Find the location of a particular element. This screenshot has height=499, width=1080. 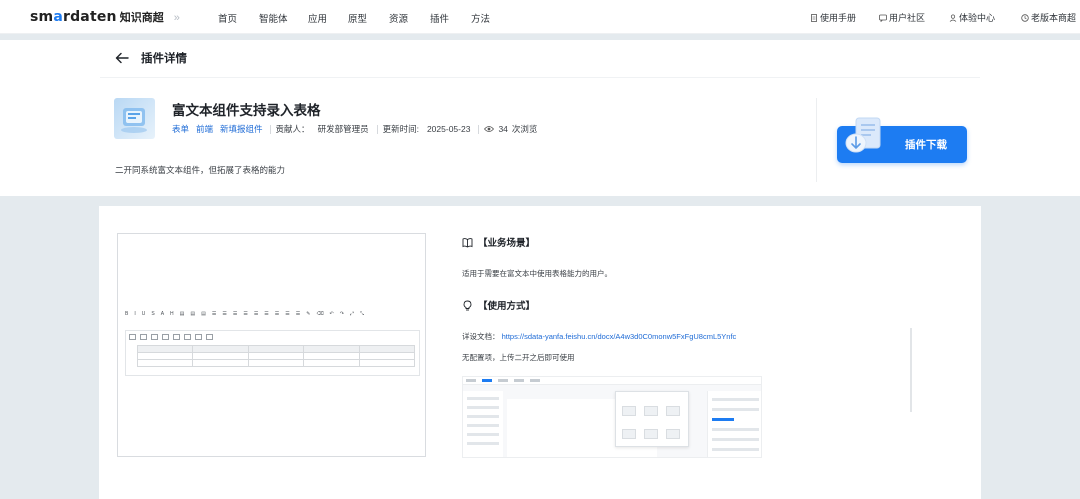

content-scrollbar is located at coordinates (911, 370).